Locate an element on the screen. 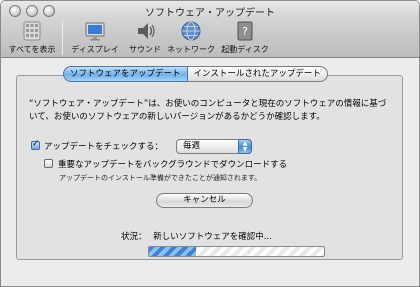 The image size is (420, 287). globe-icon is located at coordinates (191, 31).